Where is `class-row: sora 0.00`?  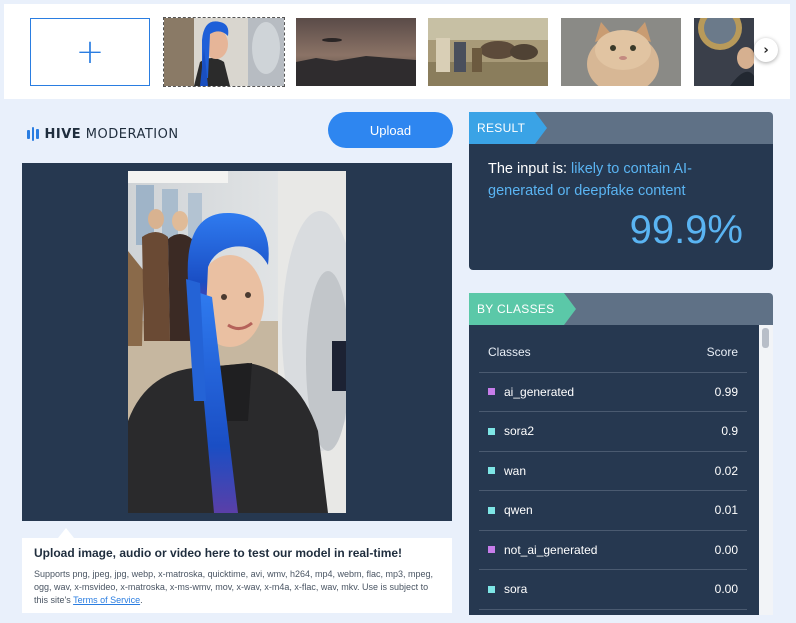
class-row: sora 0.00 is located at coordinates (613, 590).